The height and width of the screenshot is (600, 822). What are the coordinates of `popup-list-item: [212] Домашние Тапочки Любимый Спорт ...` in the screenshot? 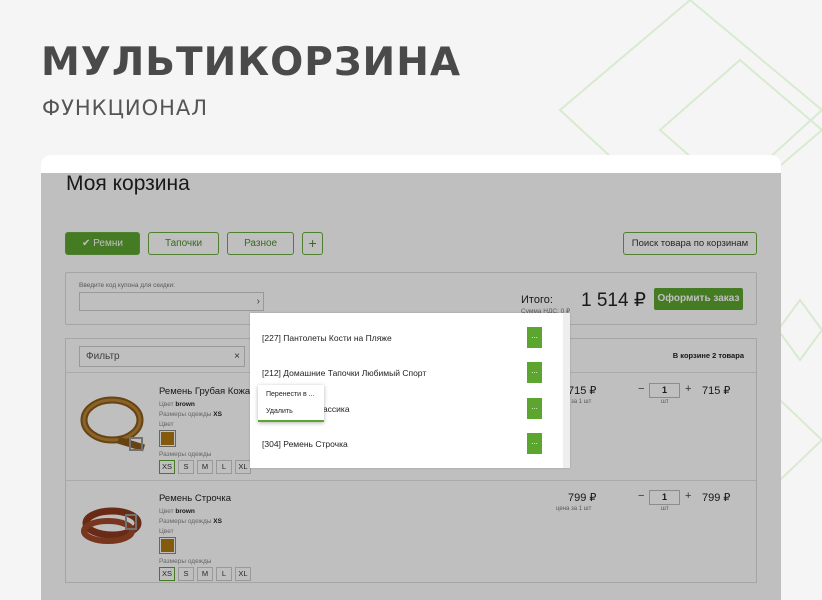 It's located at (406, 365).